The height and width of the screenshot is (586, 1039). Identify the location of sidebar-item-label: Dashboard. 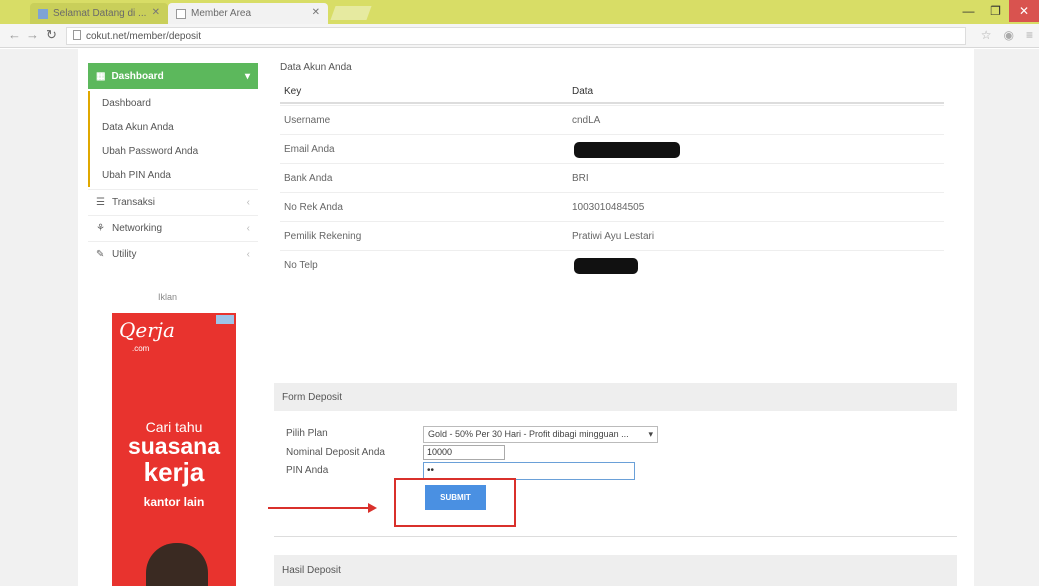
(137, 76).